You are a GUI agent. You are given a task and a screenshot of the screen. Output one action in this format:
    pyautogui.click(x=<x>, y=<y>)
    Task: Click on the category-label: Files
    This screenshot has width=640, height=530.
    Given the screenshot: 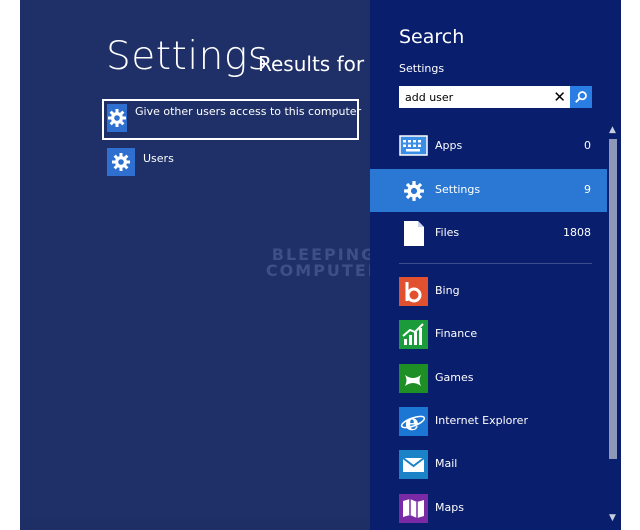 What is the action you would take?
    pyautogui.click(x=447, y=232)
    